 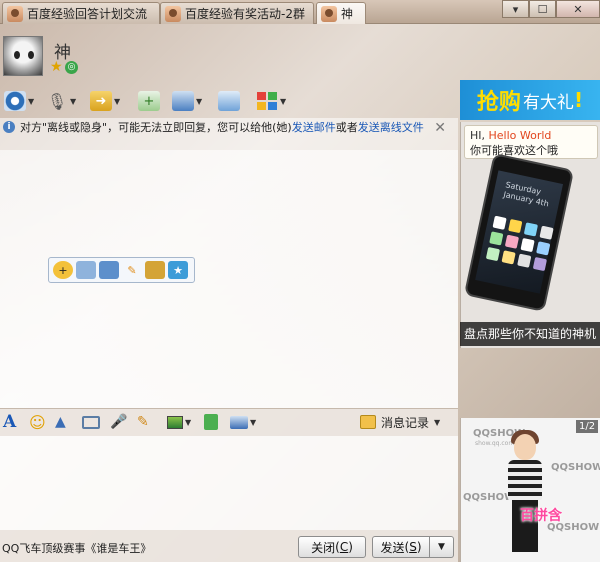 I want to click on favorite-icon: ★, so click(x=178, y=270).